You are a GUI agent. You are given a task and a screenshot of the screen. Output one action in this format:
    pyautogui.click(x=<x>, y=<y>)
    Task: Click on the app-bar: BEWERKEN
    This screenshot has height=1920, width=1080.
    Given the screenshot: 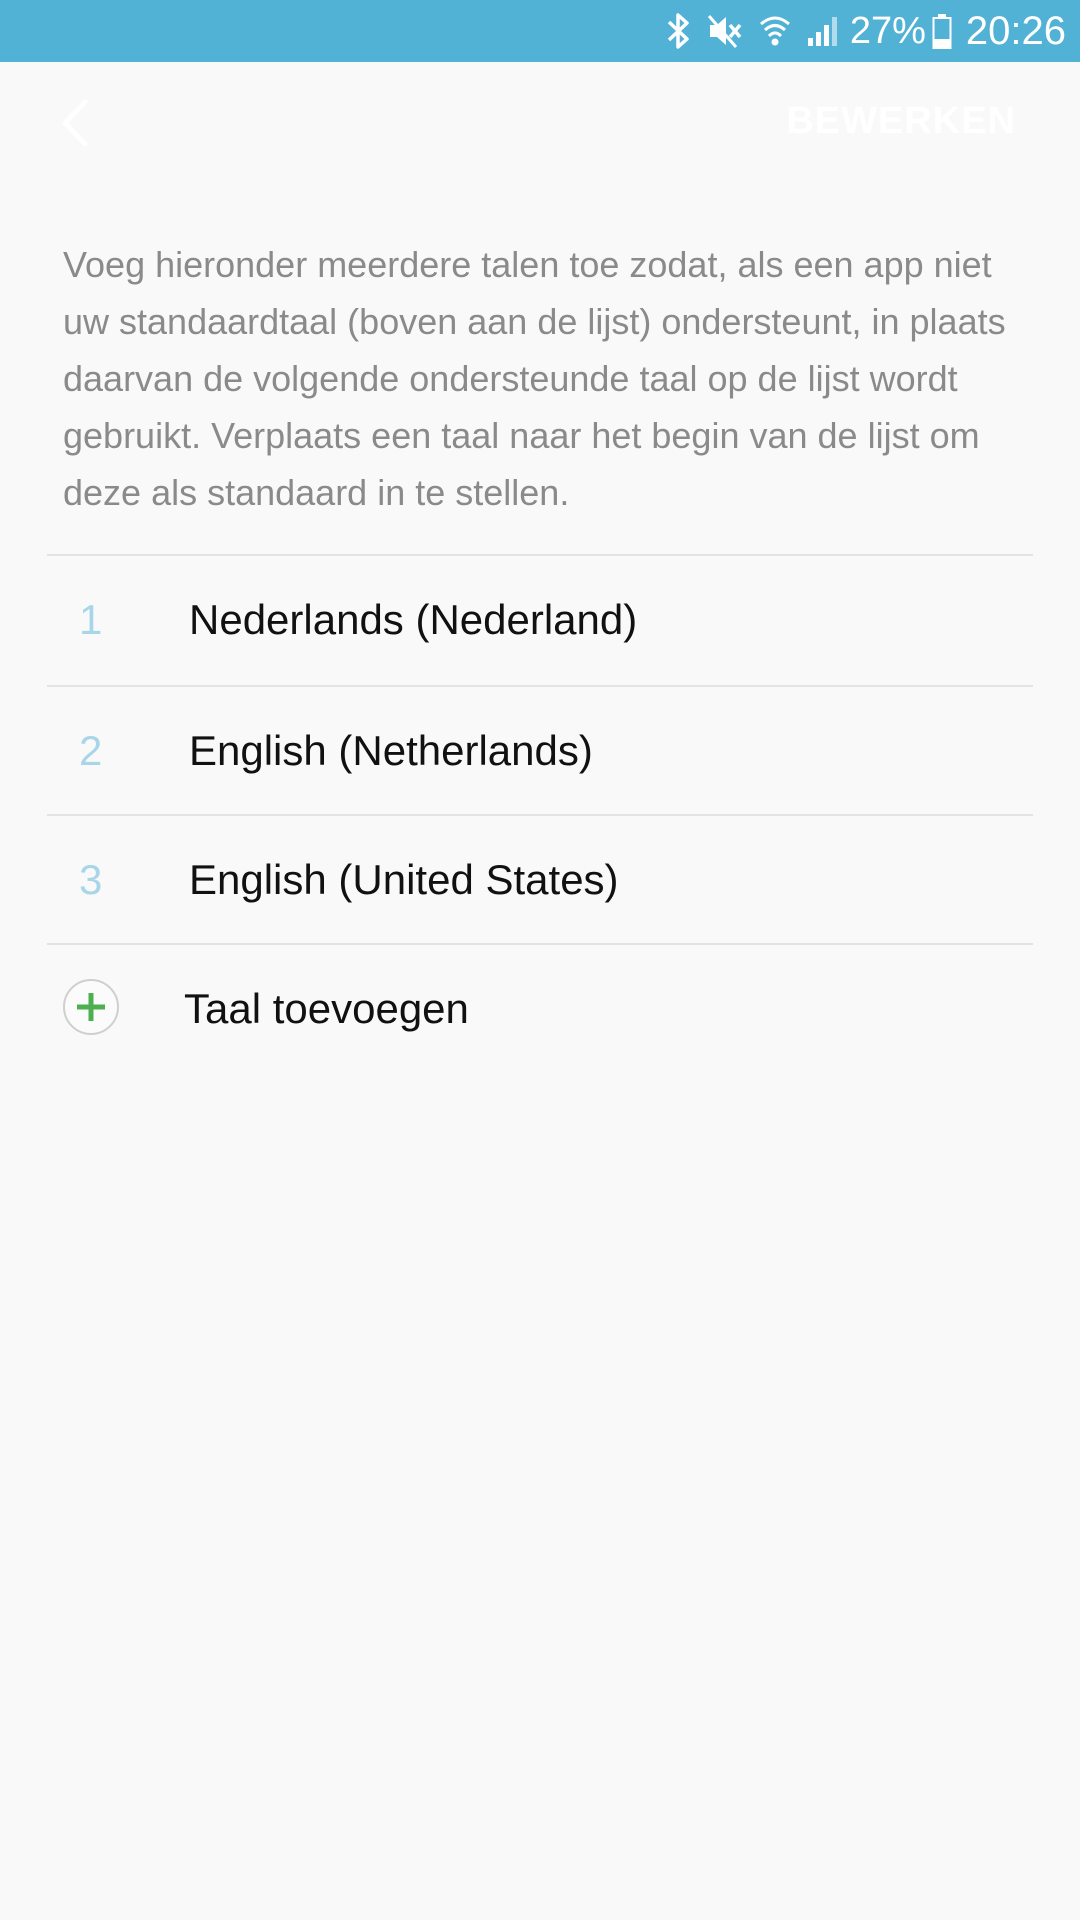 What is the action you would take?
    pyautogui.click(x=540, y=127)
    